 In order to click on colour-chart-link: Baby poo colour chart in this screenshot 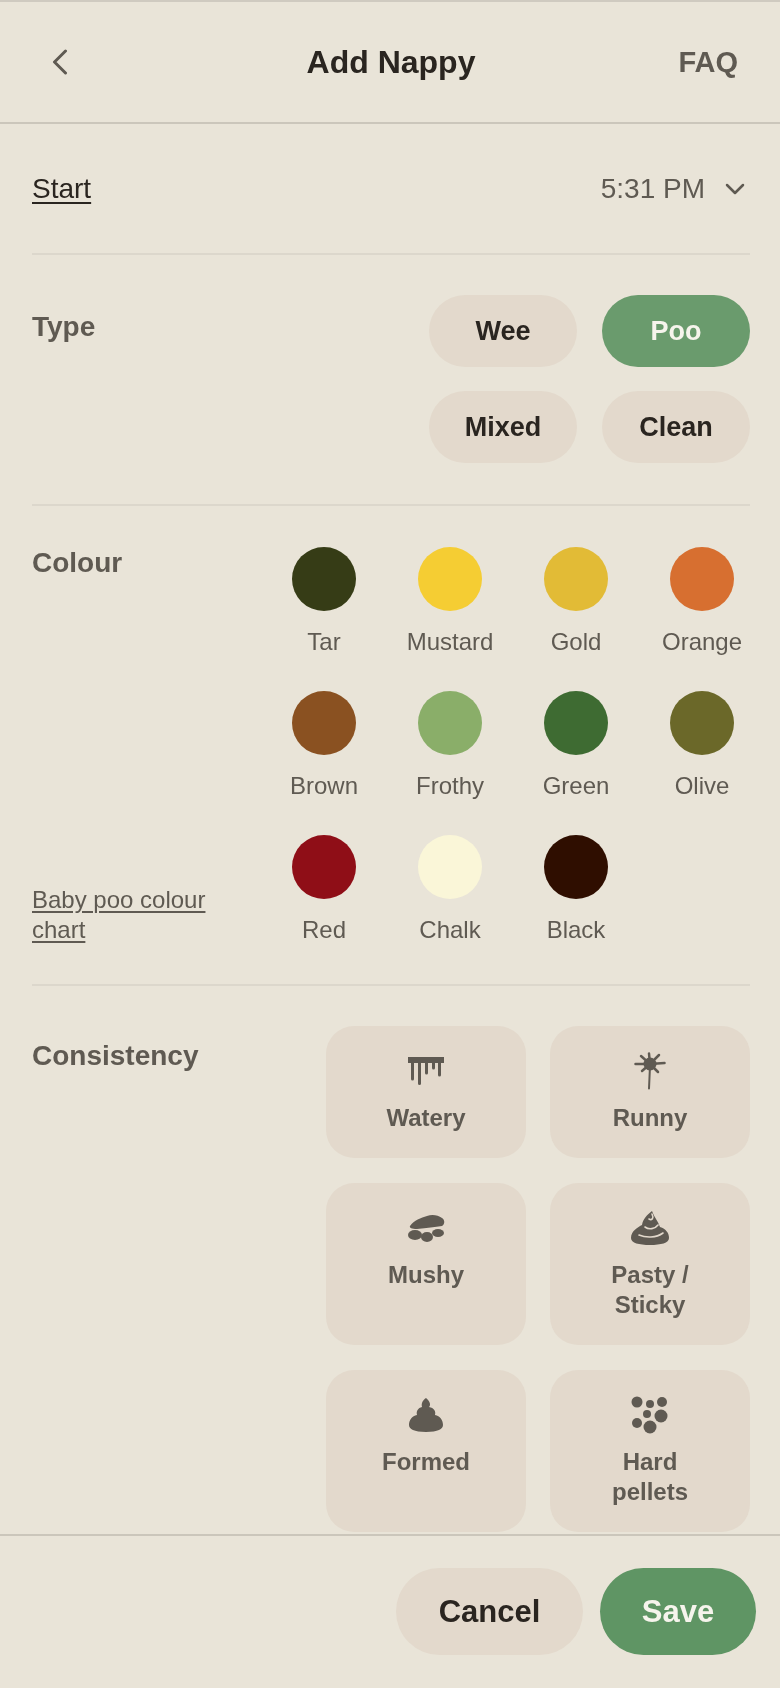, I will do `click(134, 915)`.